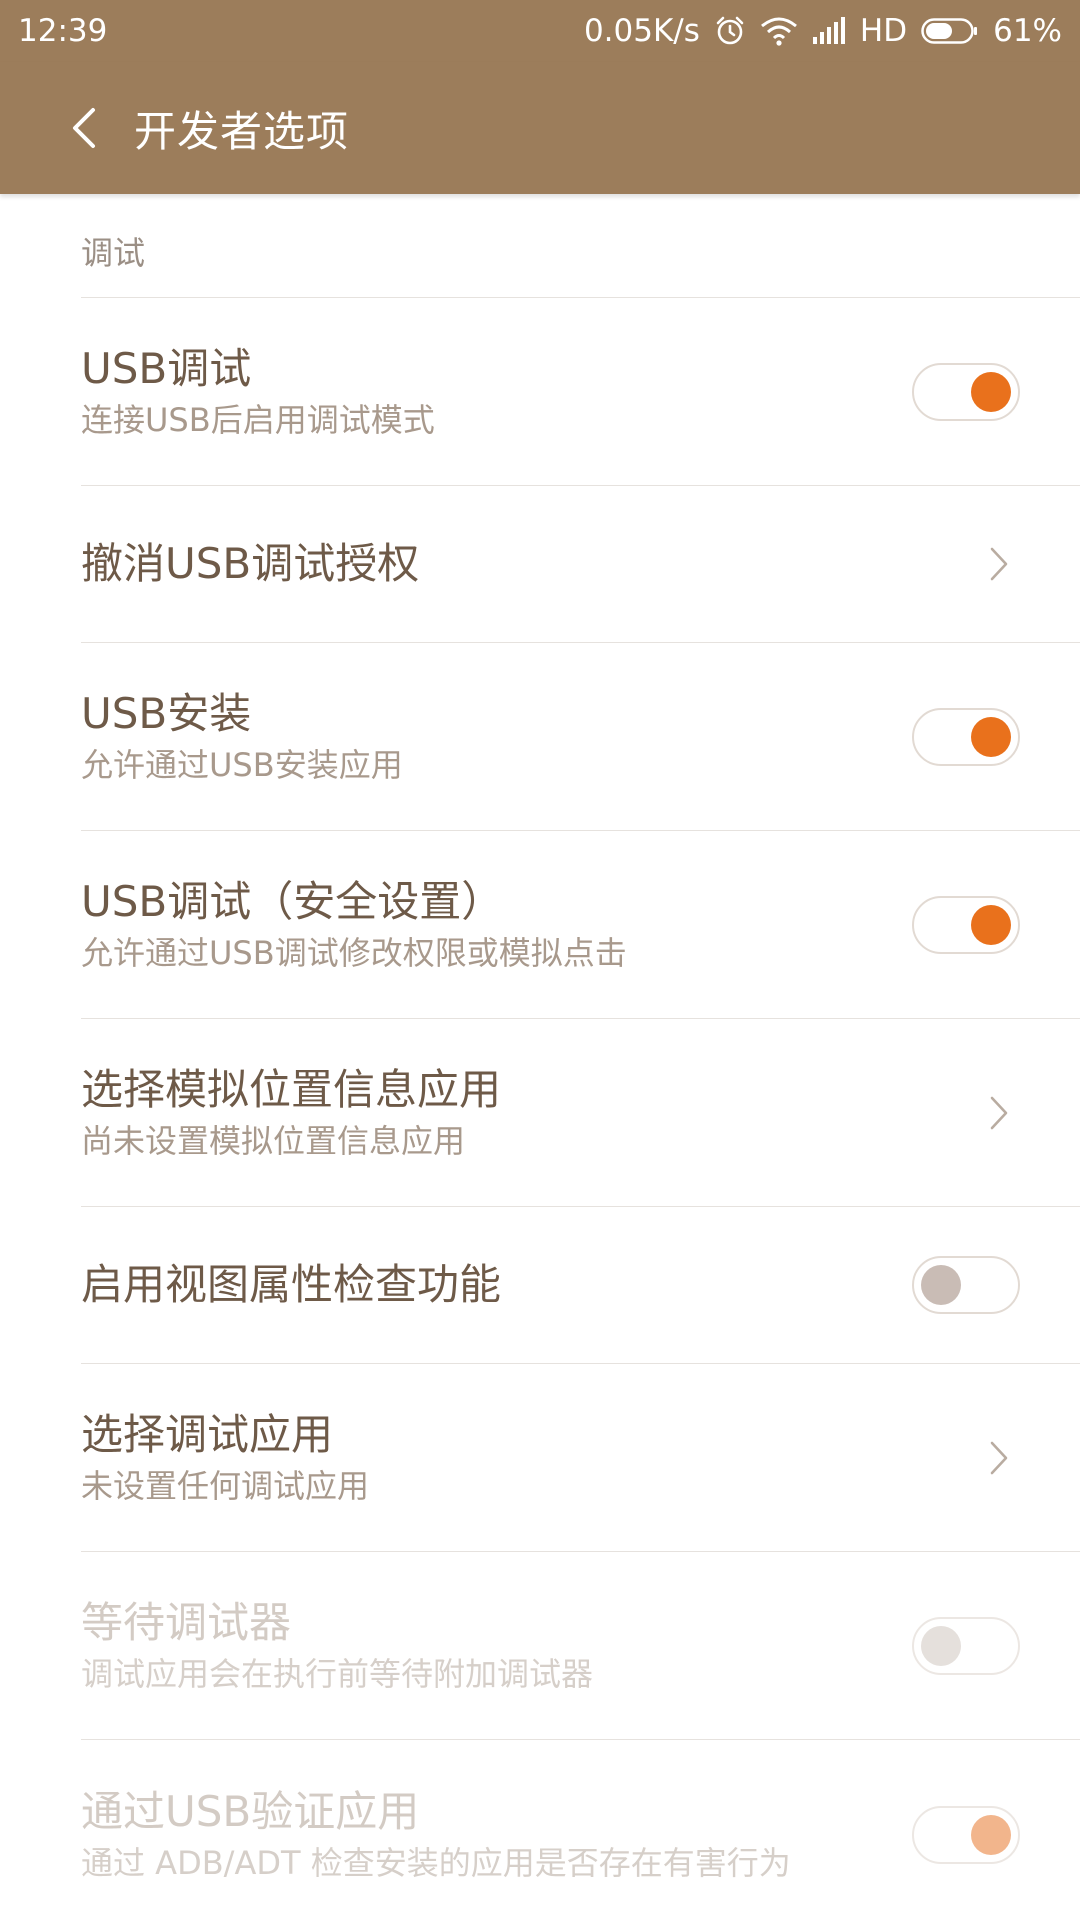 The width and height of the screenshot is (1080, 1930). I want to click on wifi-icon, so click(779, 31).